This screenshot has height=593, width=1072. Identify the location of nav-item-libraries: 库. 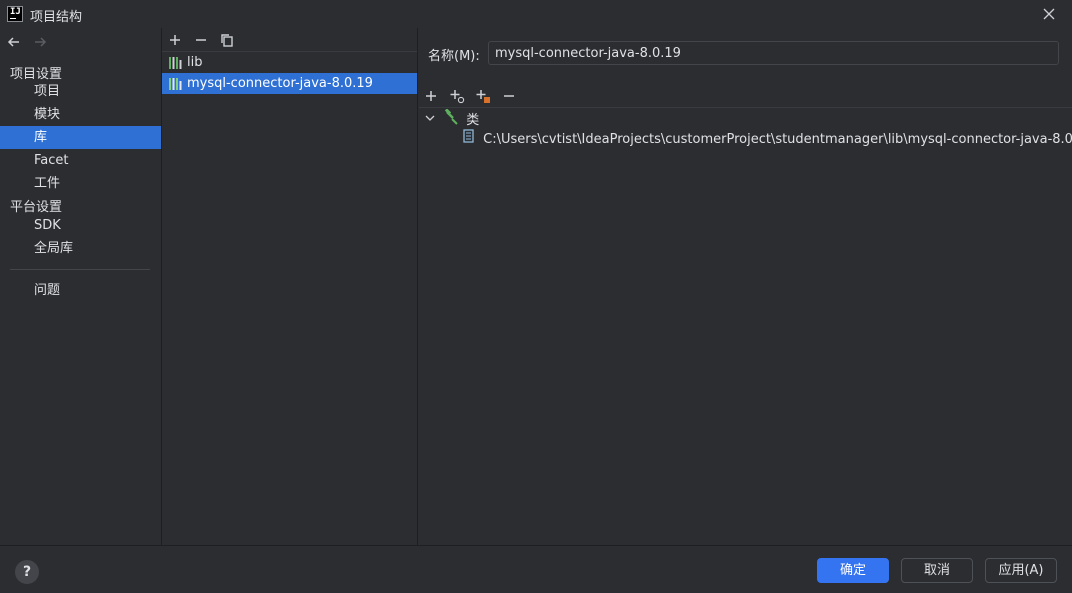
(80, 137).